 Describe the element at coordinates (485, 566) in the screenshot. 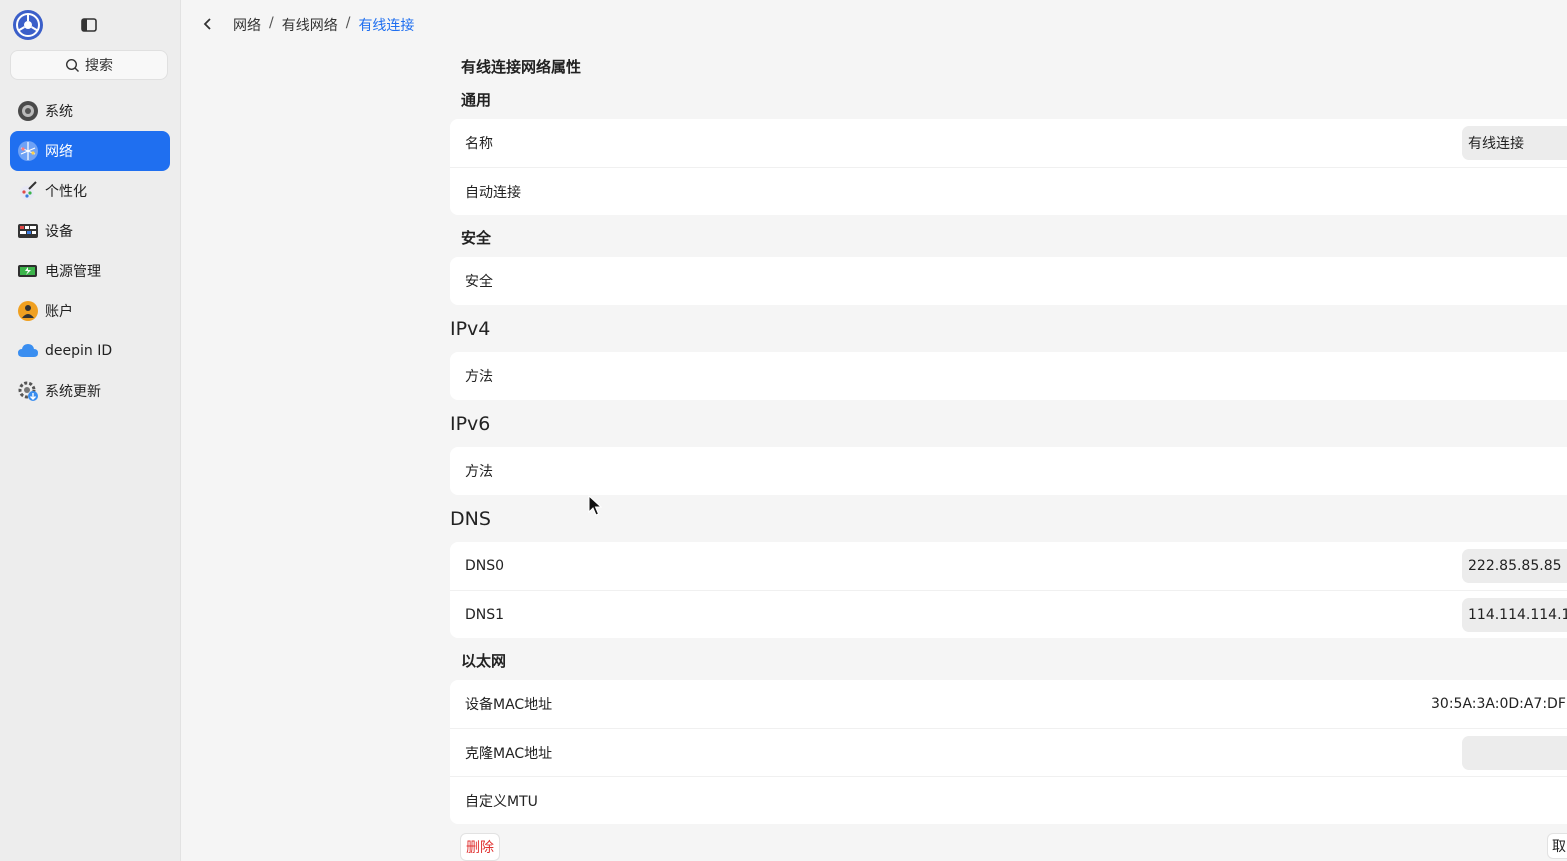

I see `dns0-label: DNS0` at that location.